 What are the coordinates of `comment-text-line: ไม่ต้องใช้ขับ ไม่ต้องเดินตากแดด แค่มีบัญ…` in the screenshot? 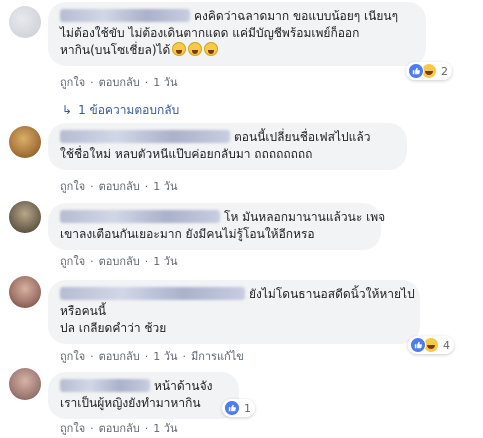 It's located at (210, 33).